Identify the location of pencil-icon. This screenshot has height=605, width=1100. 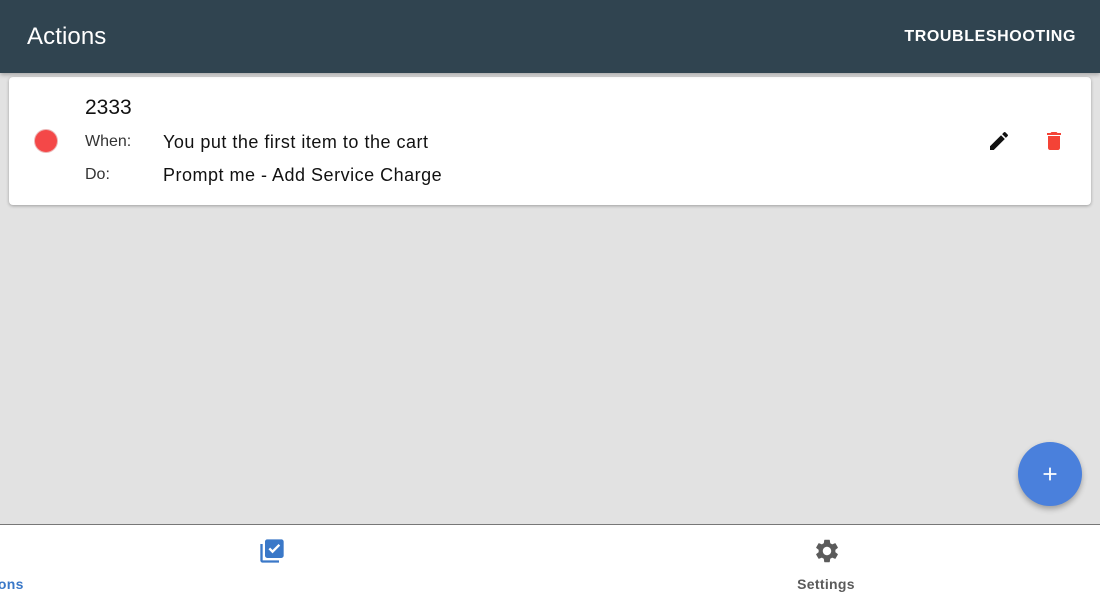
(999, 140).